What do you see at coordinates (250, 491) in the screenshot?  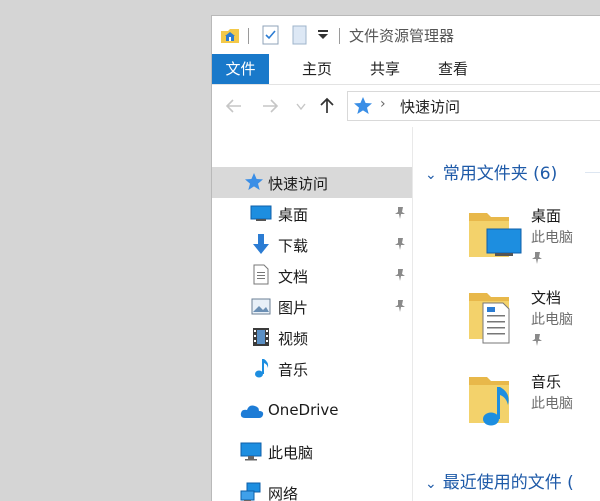 I see `network-icon` at bounding box center [250, 491].